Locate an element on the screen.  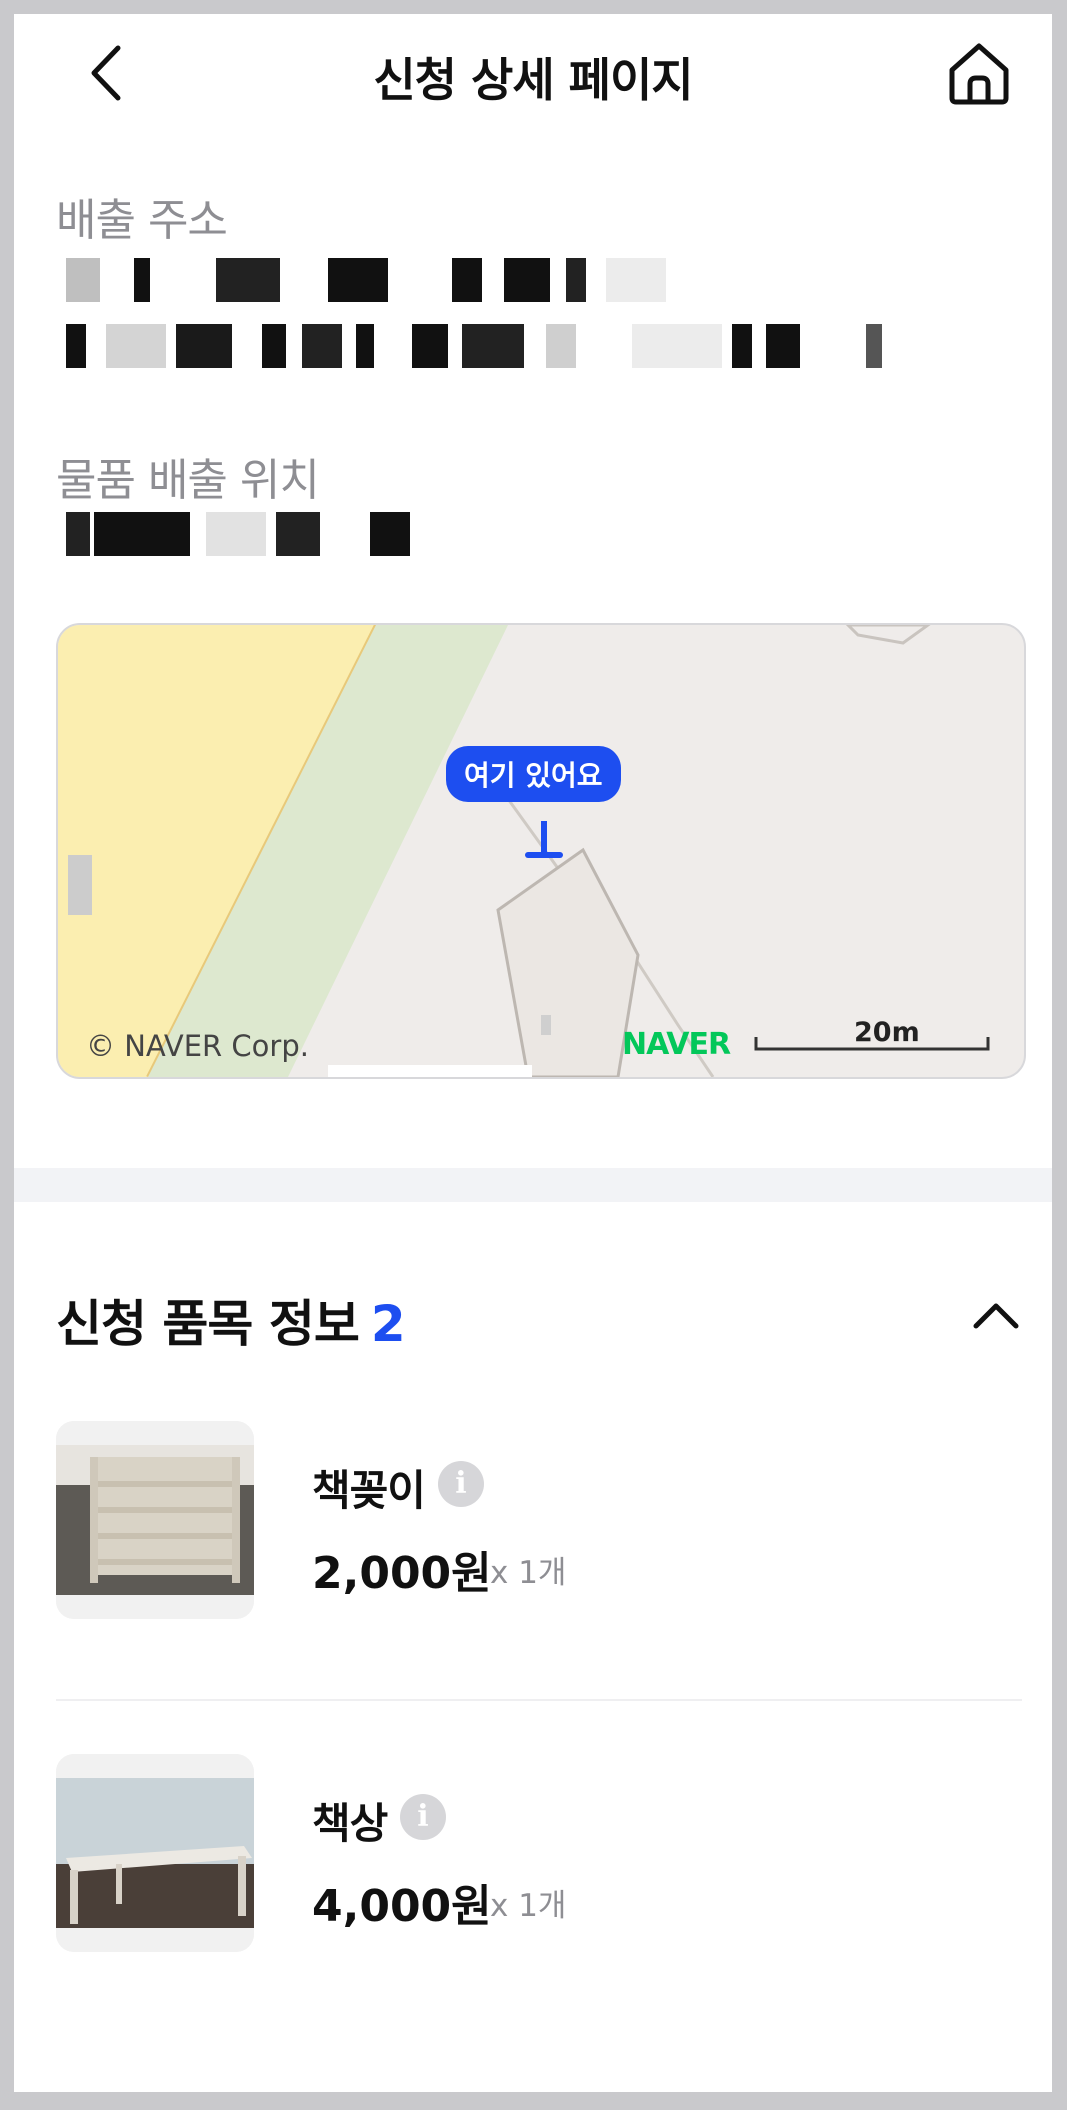
naver-logo: NAVER is located at coordinates (676, 1044).